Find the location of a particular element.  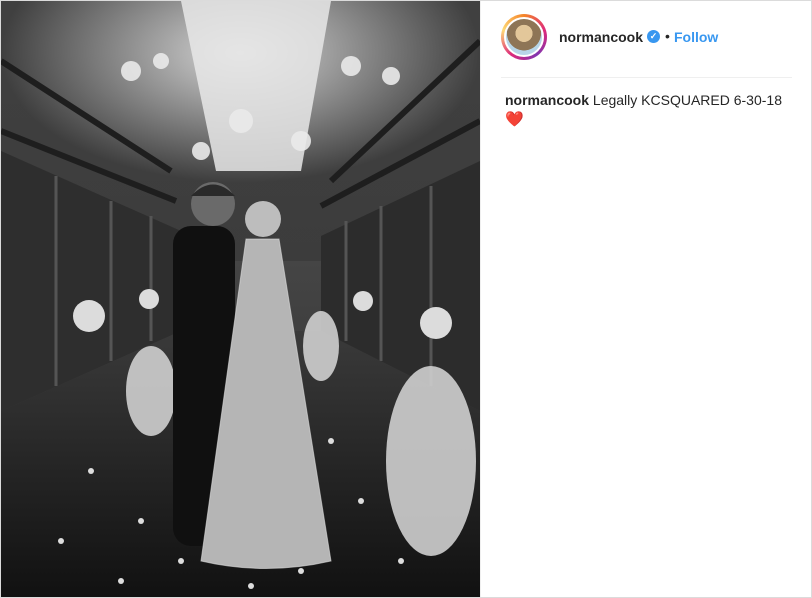

caption-text: Legally KCSQUARED 6-30-18 is located at coordinates (687, 100).